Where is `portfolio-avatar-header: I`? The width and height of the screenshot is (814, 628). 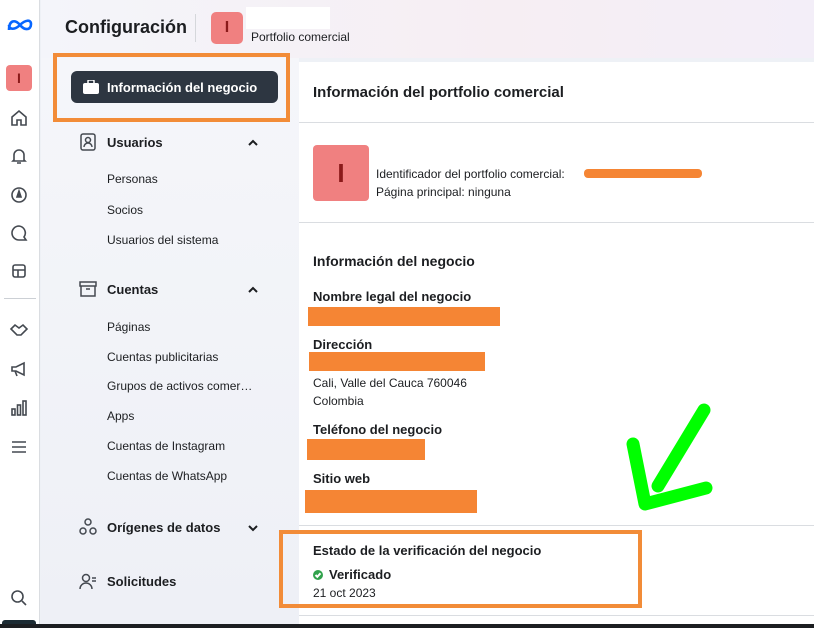
portfolio-avatar-header: I is located at coordinates (227, 28).